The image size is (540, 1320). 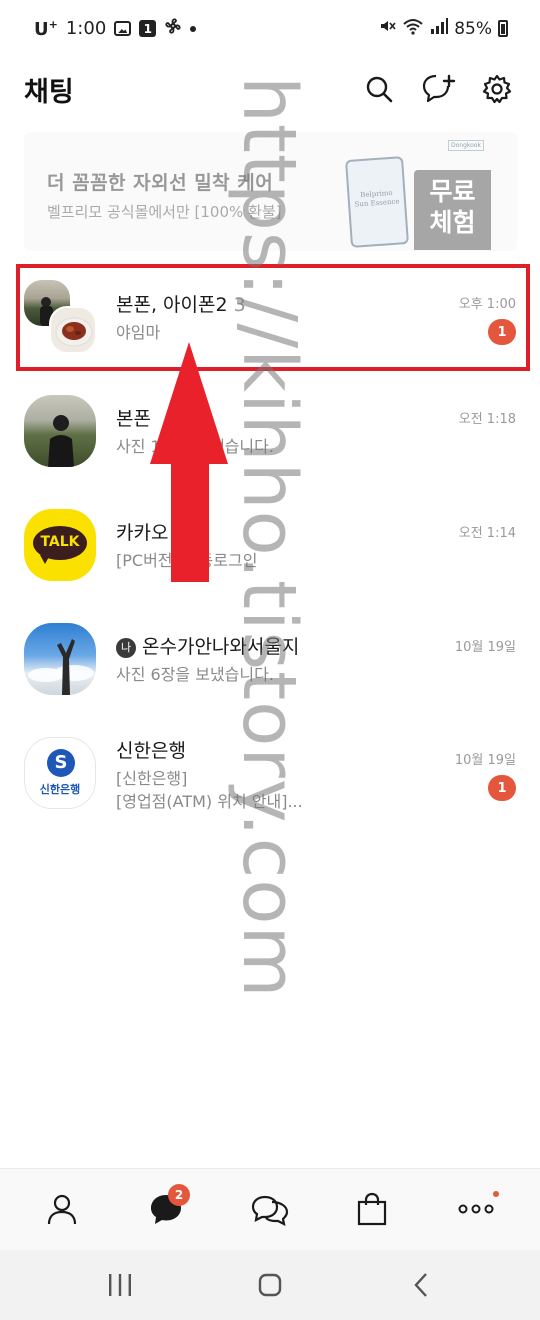 What do you see at coordinates (152, 778) in the screenshot?
I see `chat-preview: [신한은행]` at bounding box center [152, 778].